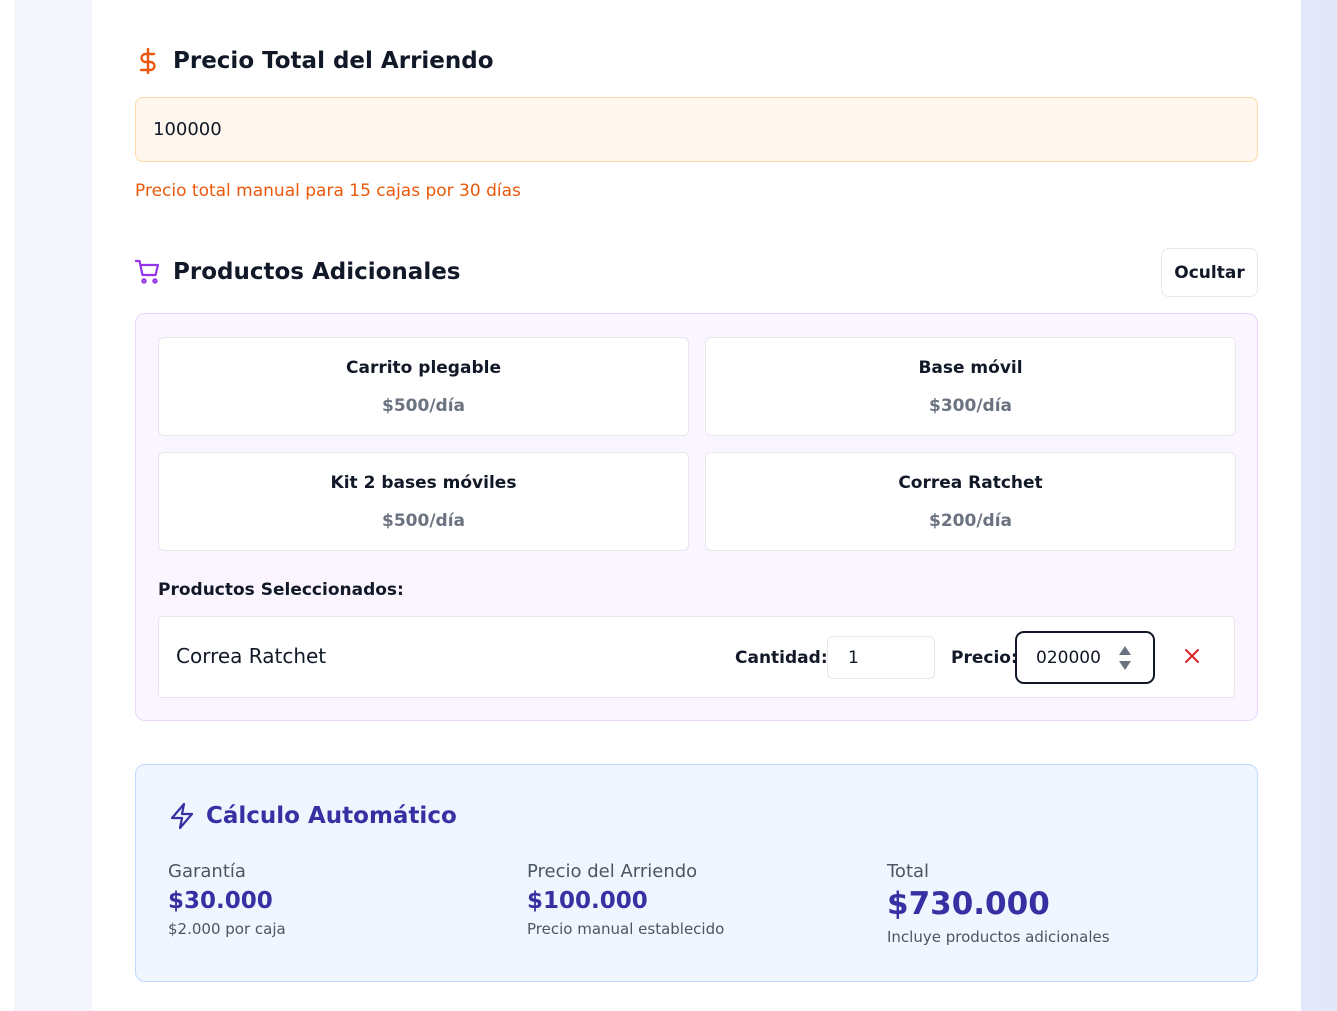 The image size is (1337, 1011). What do you see at coordinates (207, 871) in the screenshot?
I see `guarantee-label: Garantía` at bounding box center [207, 871].